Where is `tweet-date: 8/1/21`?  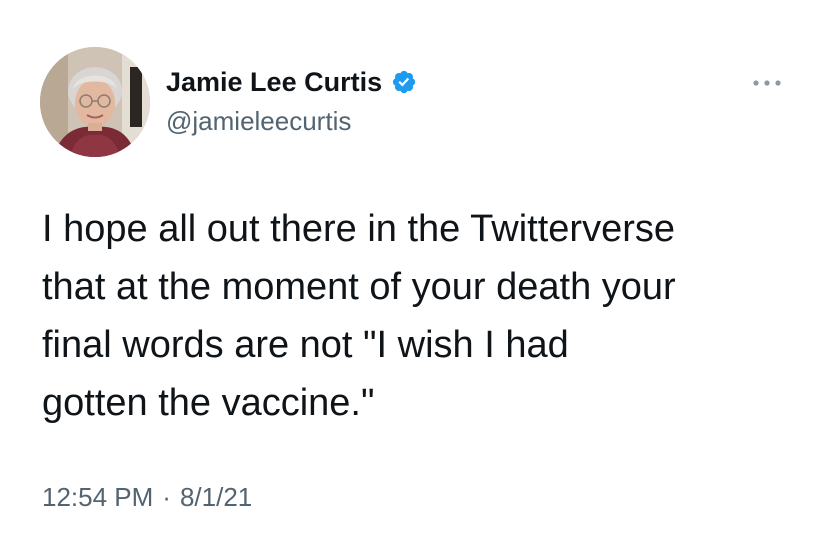
tweet-date: 8/1/21 is located at coordinates (216, 496).